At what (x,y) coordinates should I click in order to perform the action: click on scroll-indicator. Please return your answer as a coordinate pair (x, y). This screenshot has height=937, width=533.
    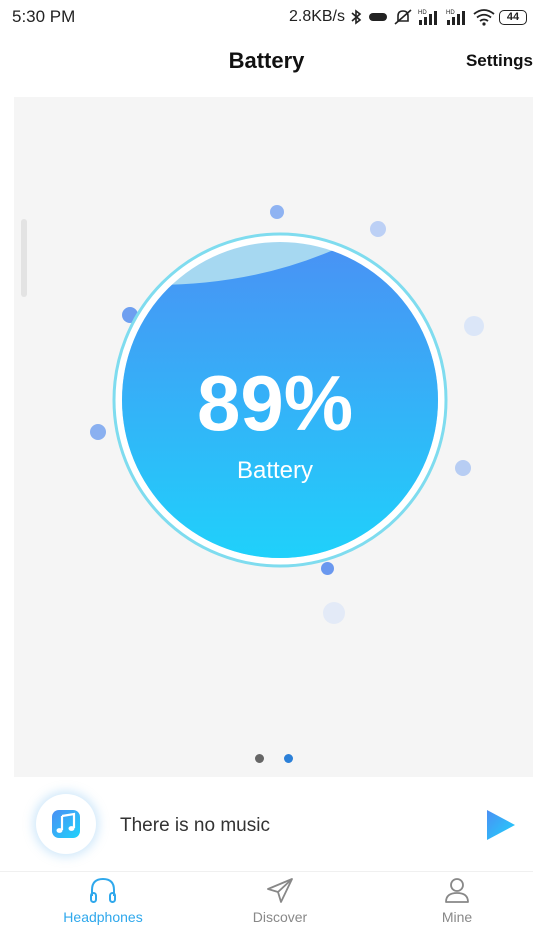
    Looking at the image, I should click on (24, 258).